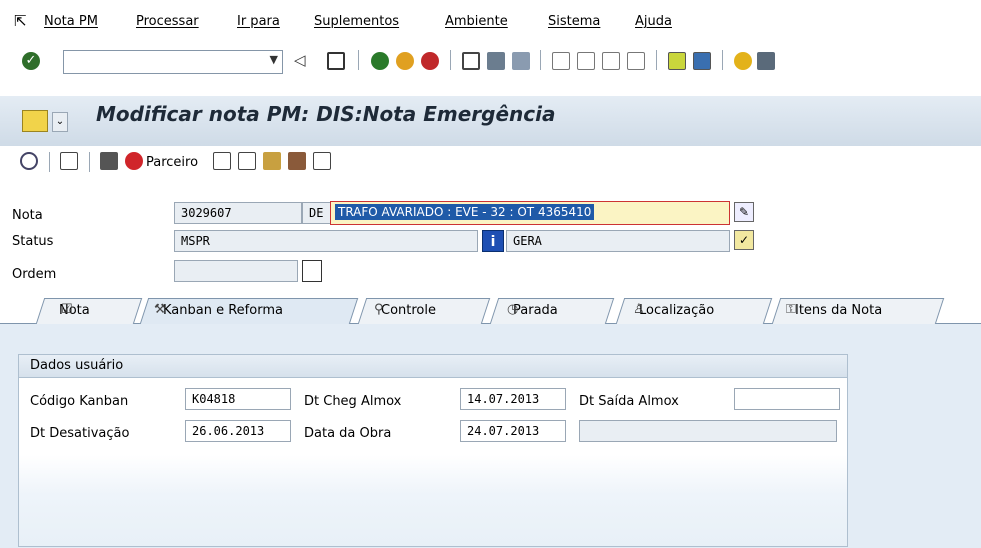 The height and width of the screenshot is (548, 981). Describe the element at coordinates (300, 60) in the screenshot. I see `back-icon: ◁` at that location.